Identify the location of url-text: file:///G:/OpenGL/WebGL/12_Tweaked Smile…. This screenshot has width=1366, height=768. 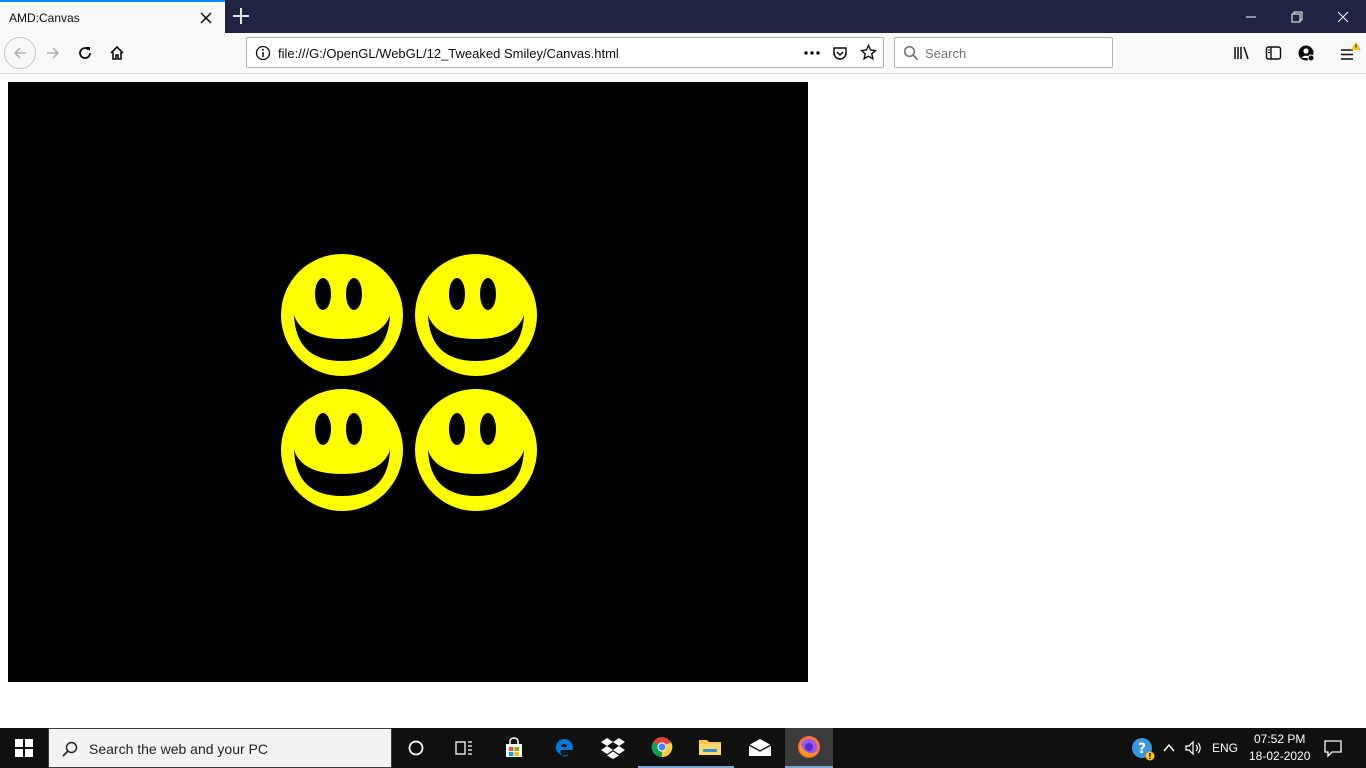
(448, 53).